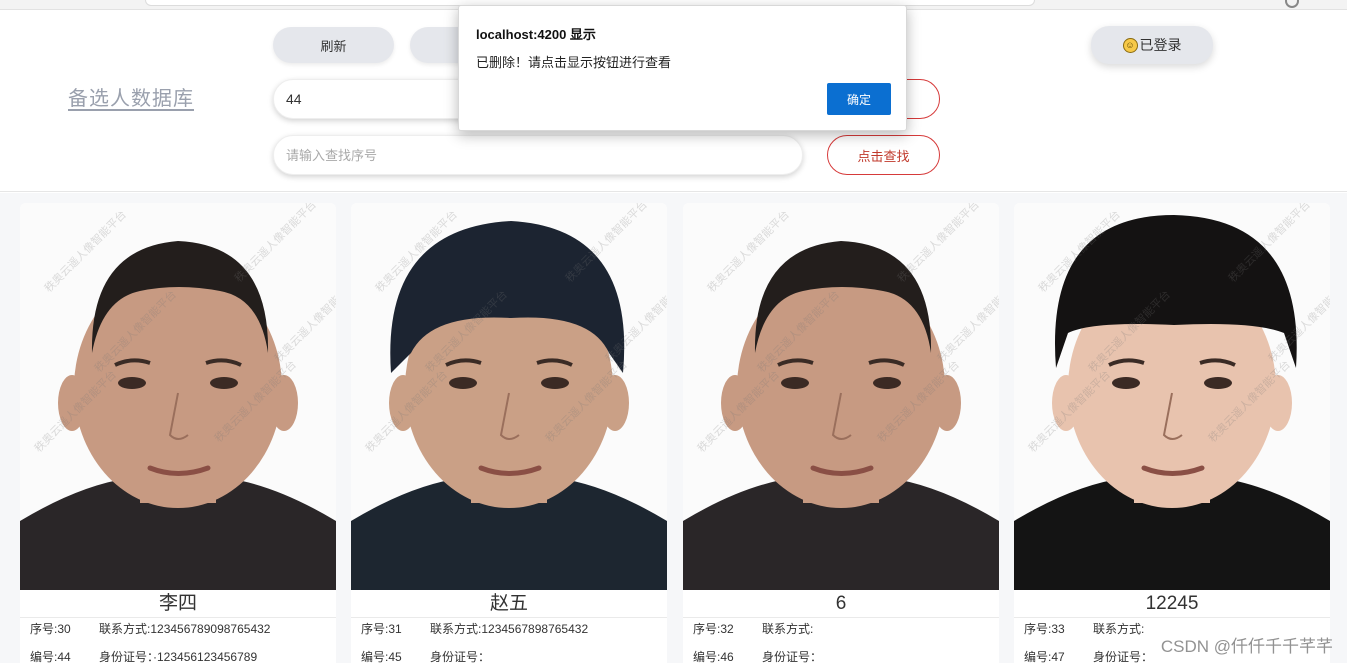  What do you see at coordinates (727, 629) in the screenshot?
I see `value: 32` at bounding box center [727, 629].